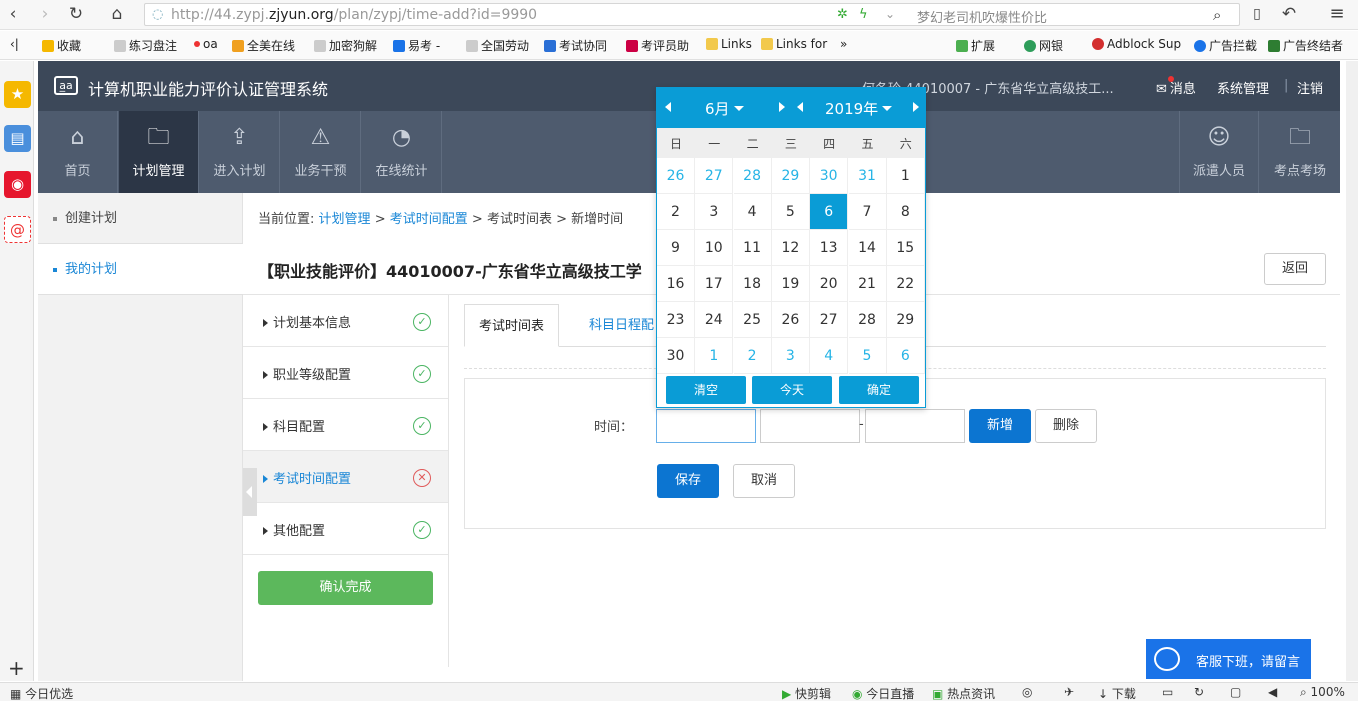  What do you see at coordinates (905, 284) in the screenshot?
I see `day-cell: 22` at bounding box center [905, 284].